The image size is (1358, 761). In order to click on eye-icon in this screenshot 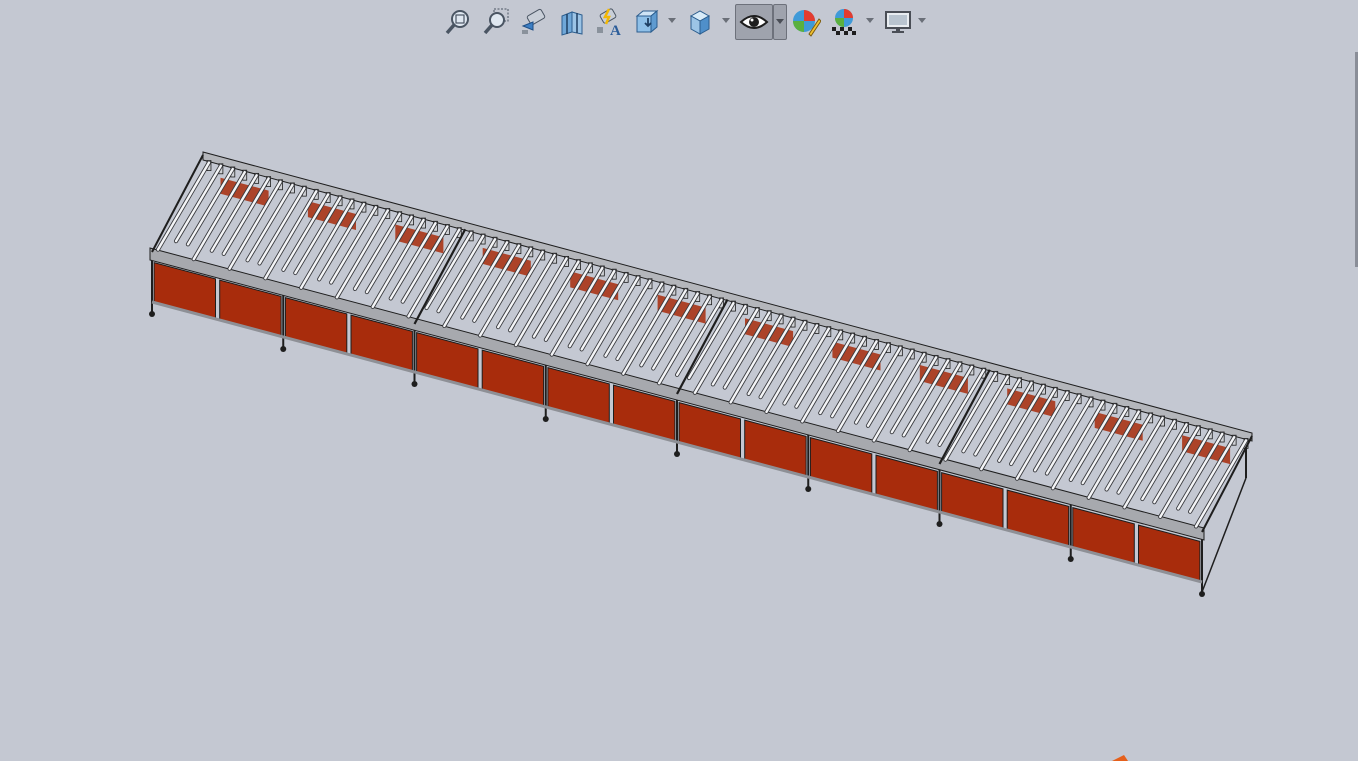, I will do `click(754, 22)`.